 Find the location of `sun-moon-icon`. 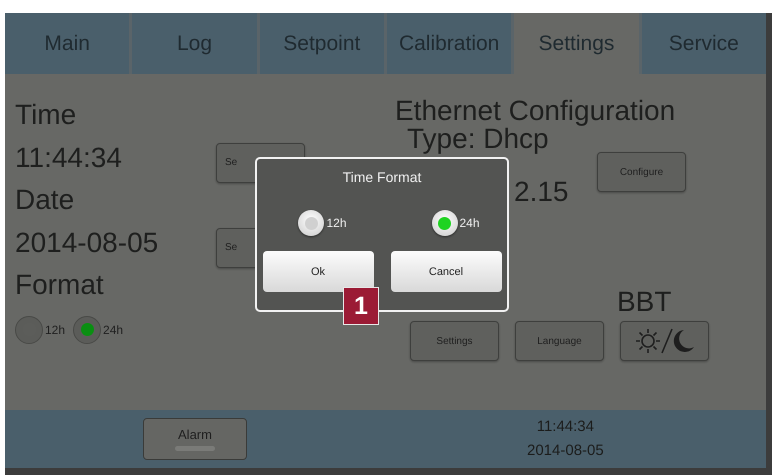

sun-moon-icon is located at coordinates (665, 341).